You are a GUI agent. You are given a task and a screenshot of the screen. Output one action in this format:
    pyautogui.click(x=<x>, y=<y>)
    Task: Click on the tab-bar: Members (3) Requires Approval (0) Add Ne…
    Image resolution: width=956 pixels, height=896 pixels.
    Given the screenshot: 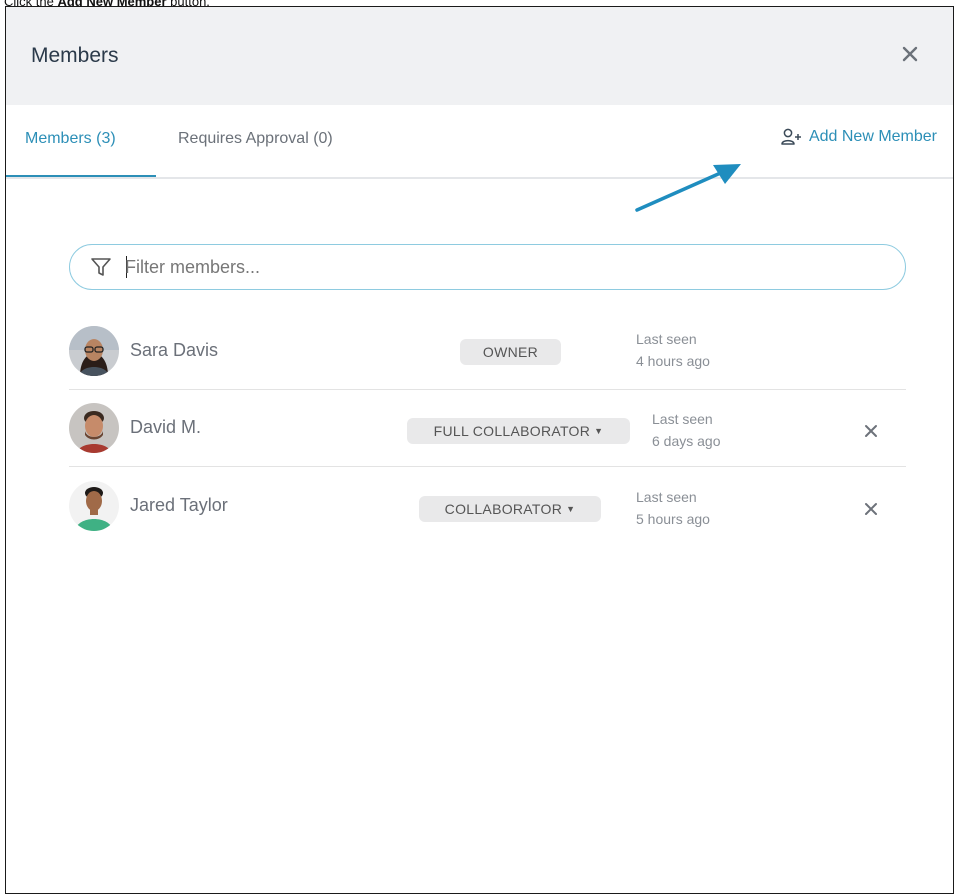 What is the action you would take?
    pyautogui.click(x=479, y=142)
    